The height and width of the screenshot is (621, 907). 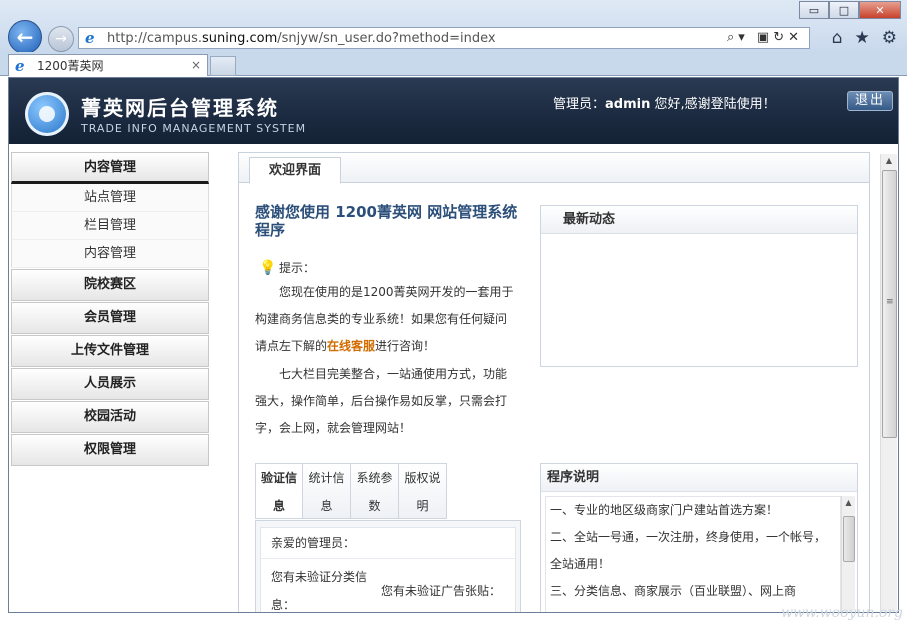 I want to click on forward-button: →, so click(x=61, y=39).